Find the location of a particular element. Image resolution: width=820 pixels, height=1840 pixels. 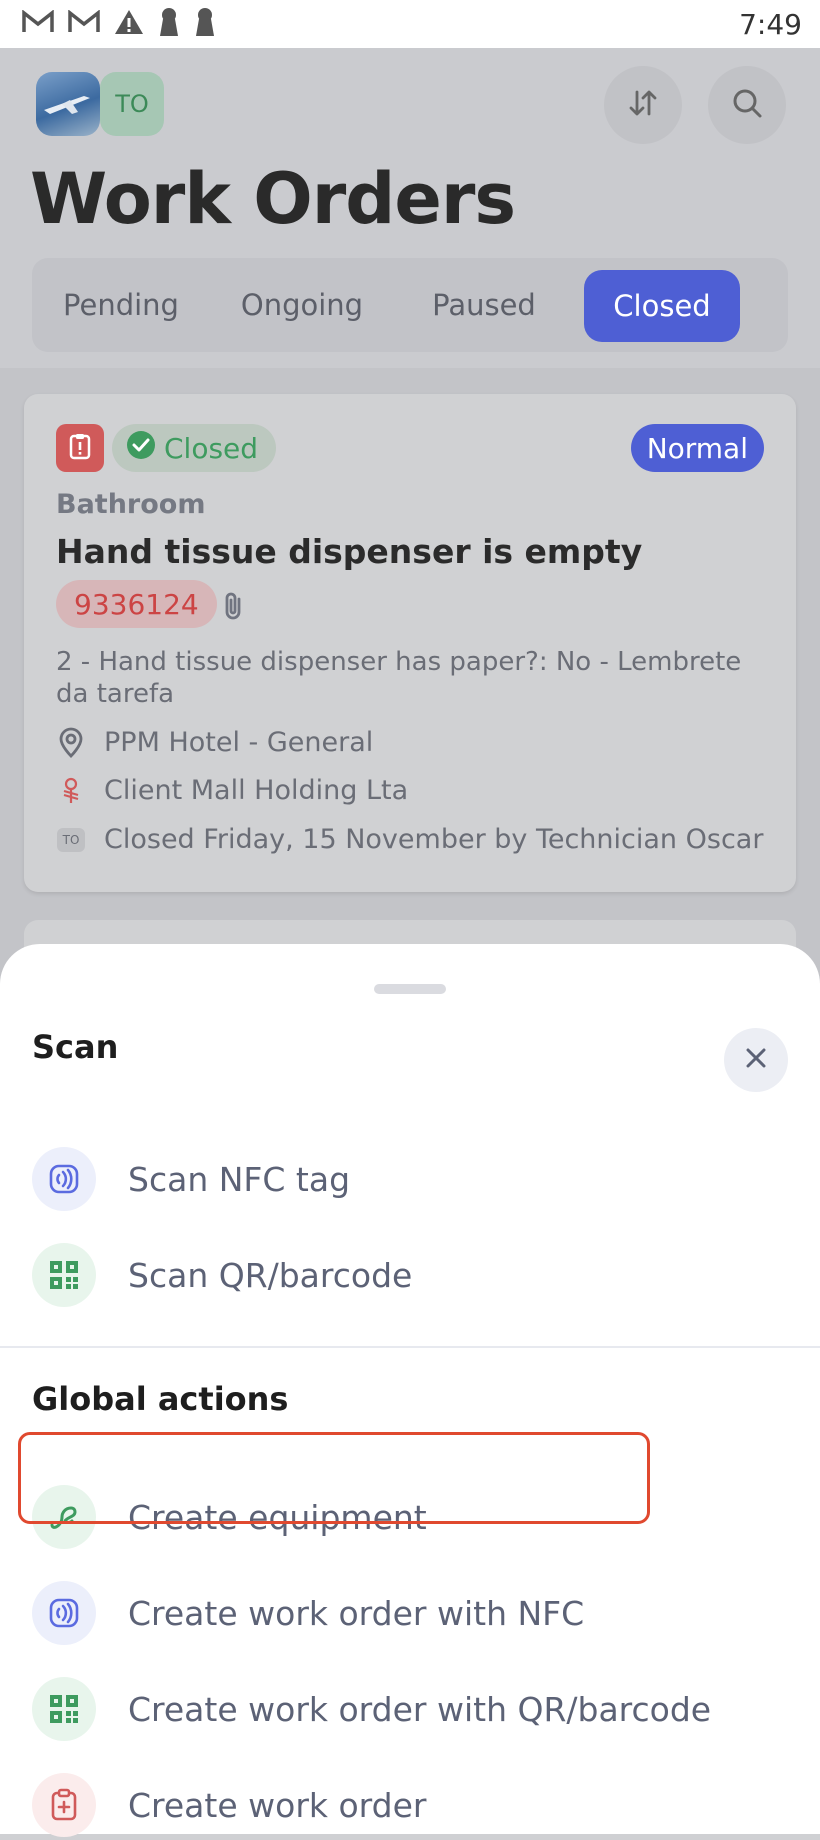

search-button is located at coordinates (747, 105).